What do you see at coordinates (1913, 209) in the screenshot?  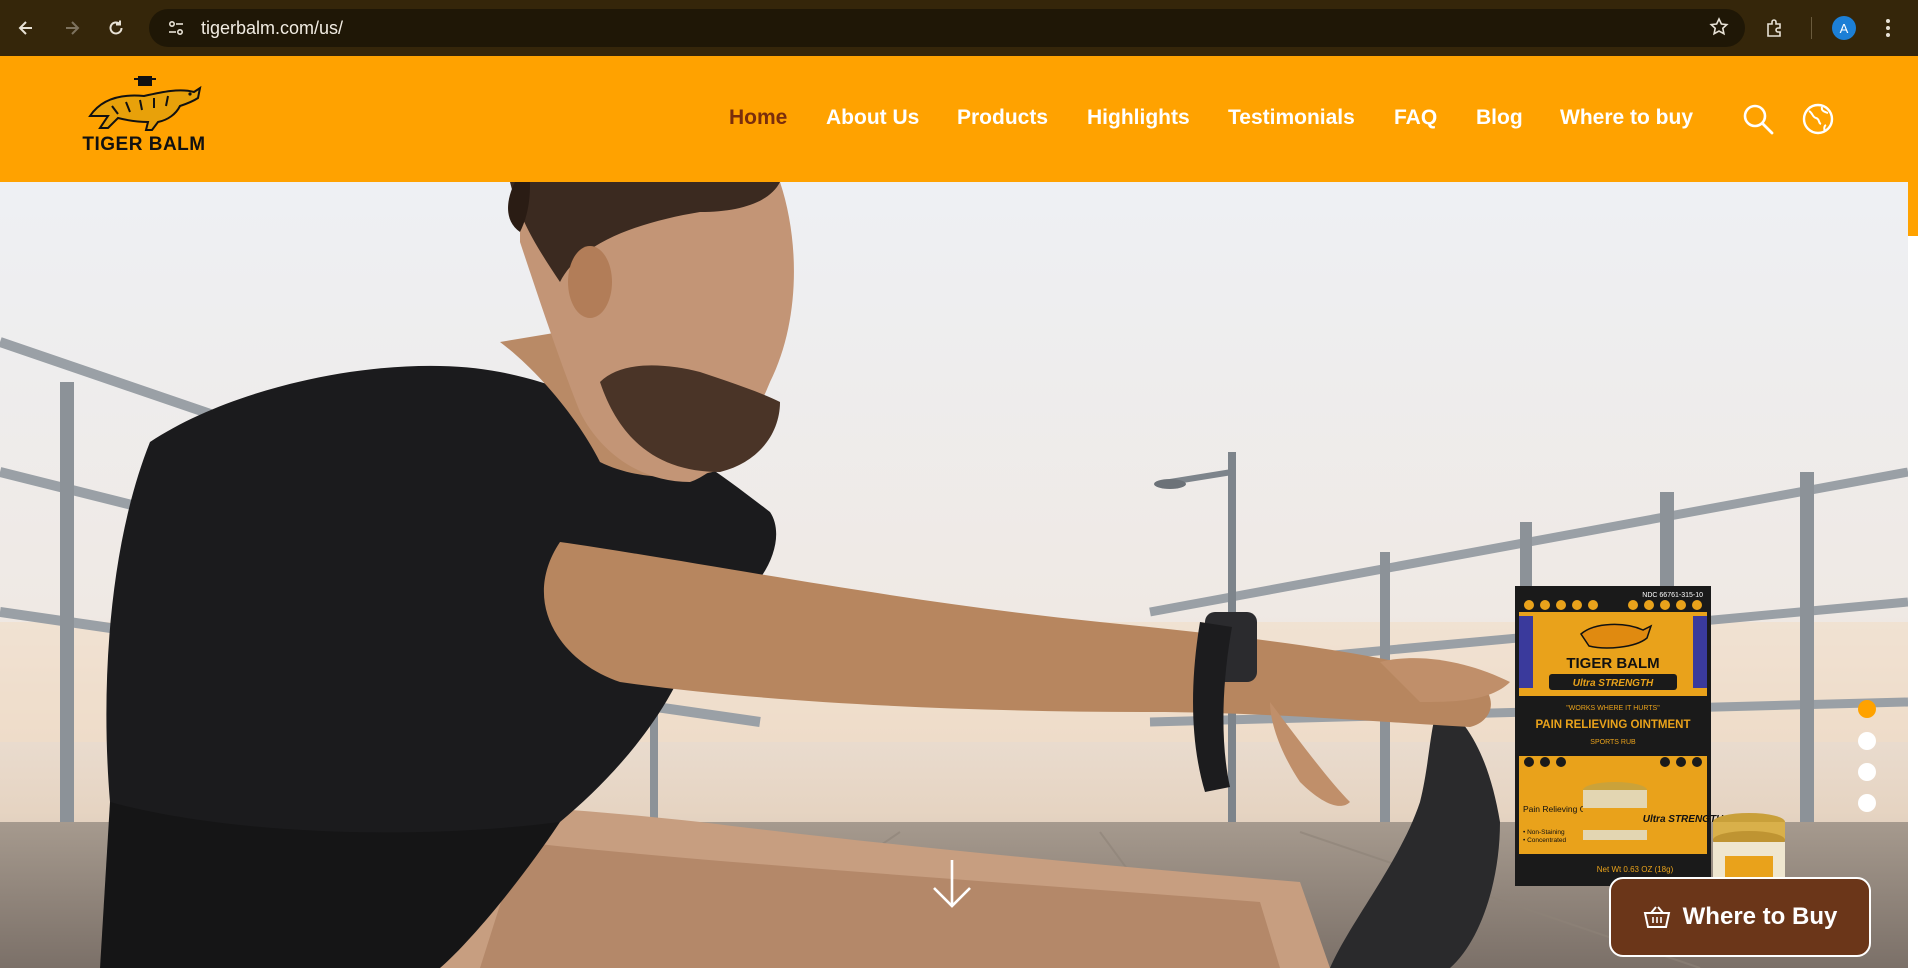 I see `scrollbar-thumb` at bounding box center [1913, 209].